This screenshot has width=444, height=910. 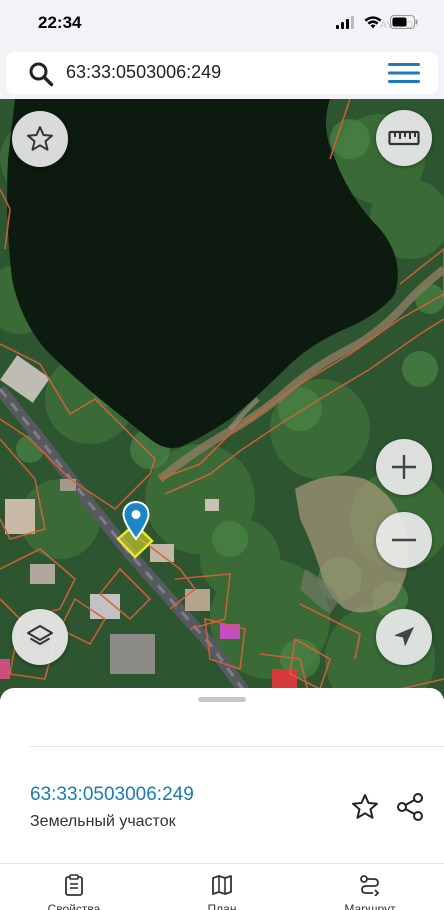 I want to click on navigation-arrow-icon, so click(x=404, y=637).